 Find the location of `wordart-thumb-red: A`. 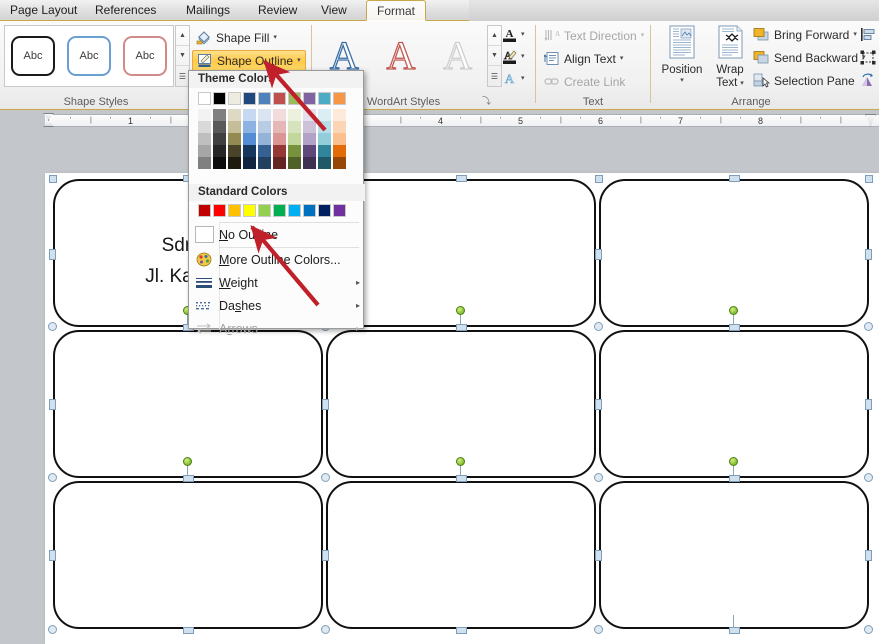

wordart-thumb-red: A is located at coordinates (401, 55).